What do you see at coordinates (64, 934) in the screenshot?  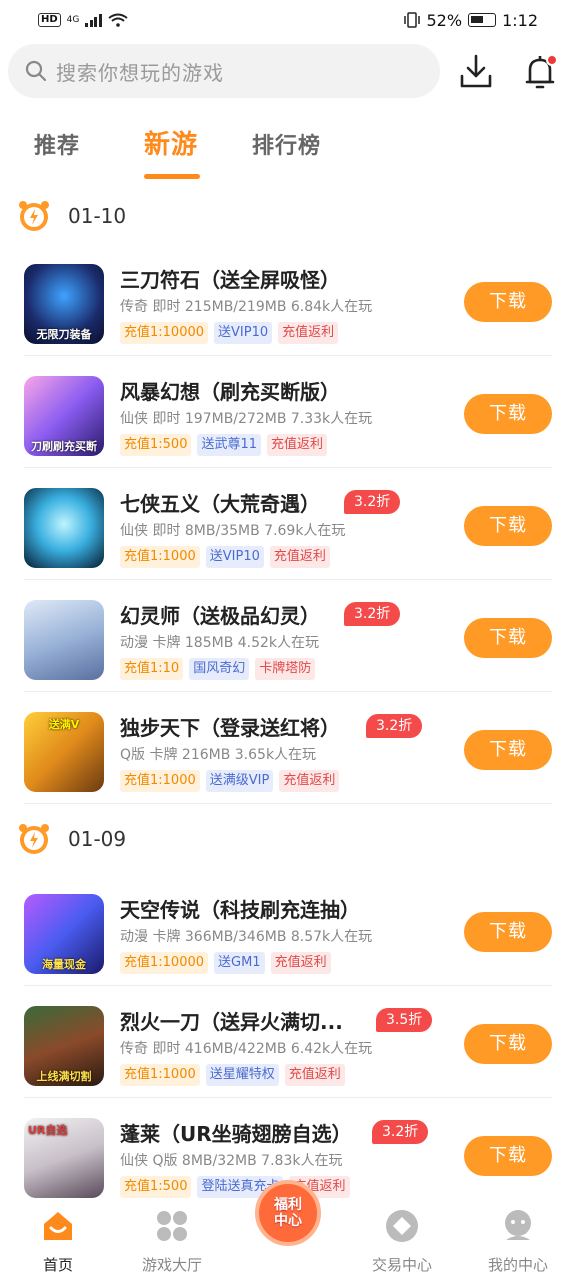 I see `game-thumbnail: 海量现金` at bounding box center [64, 934].